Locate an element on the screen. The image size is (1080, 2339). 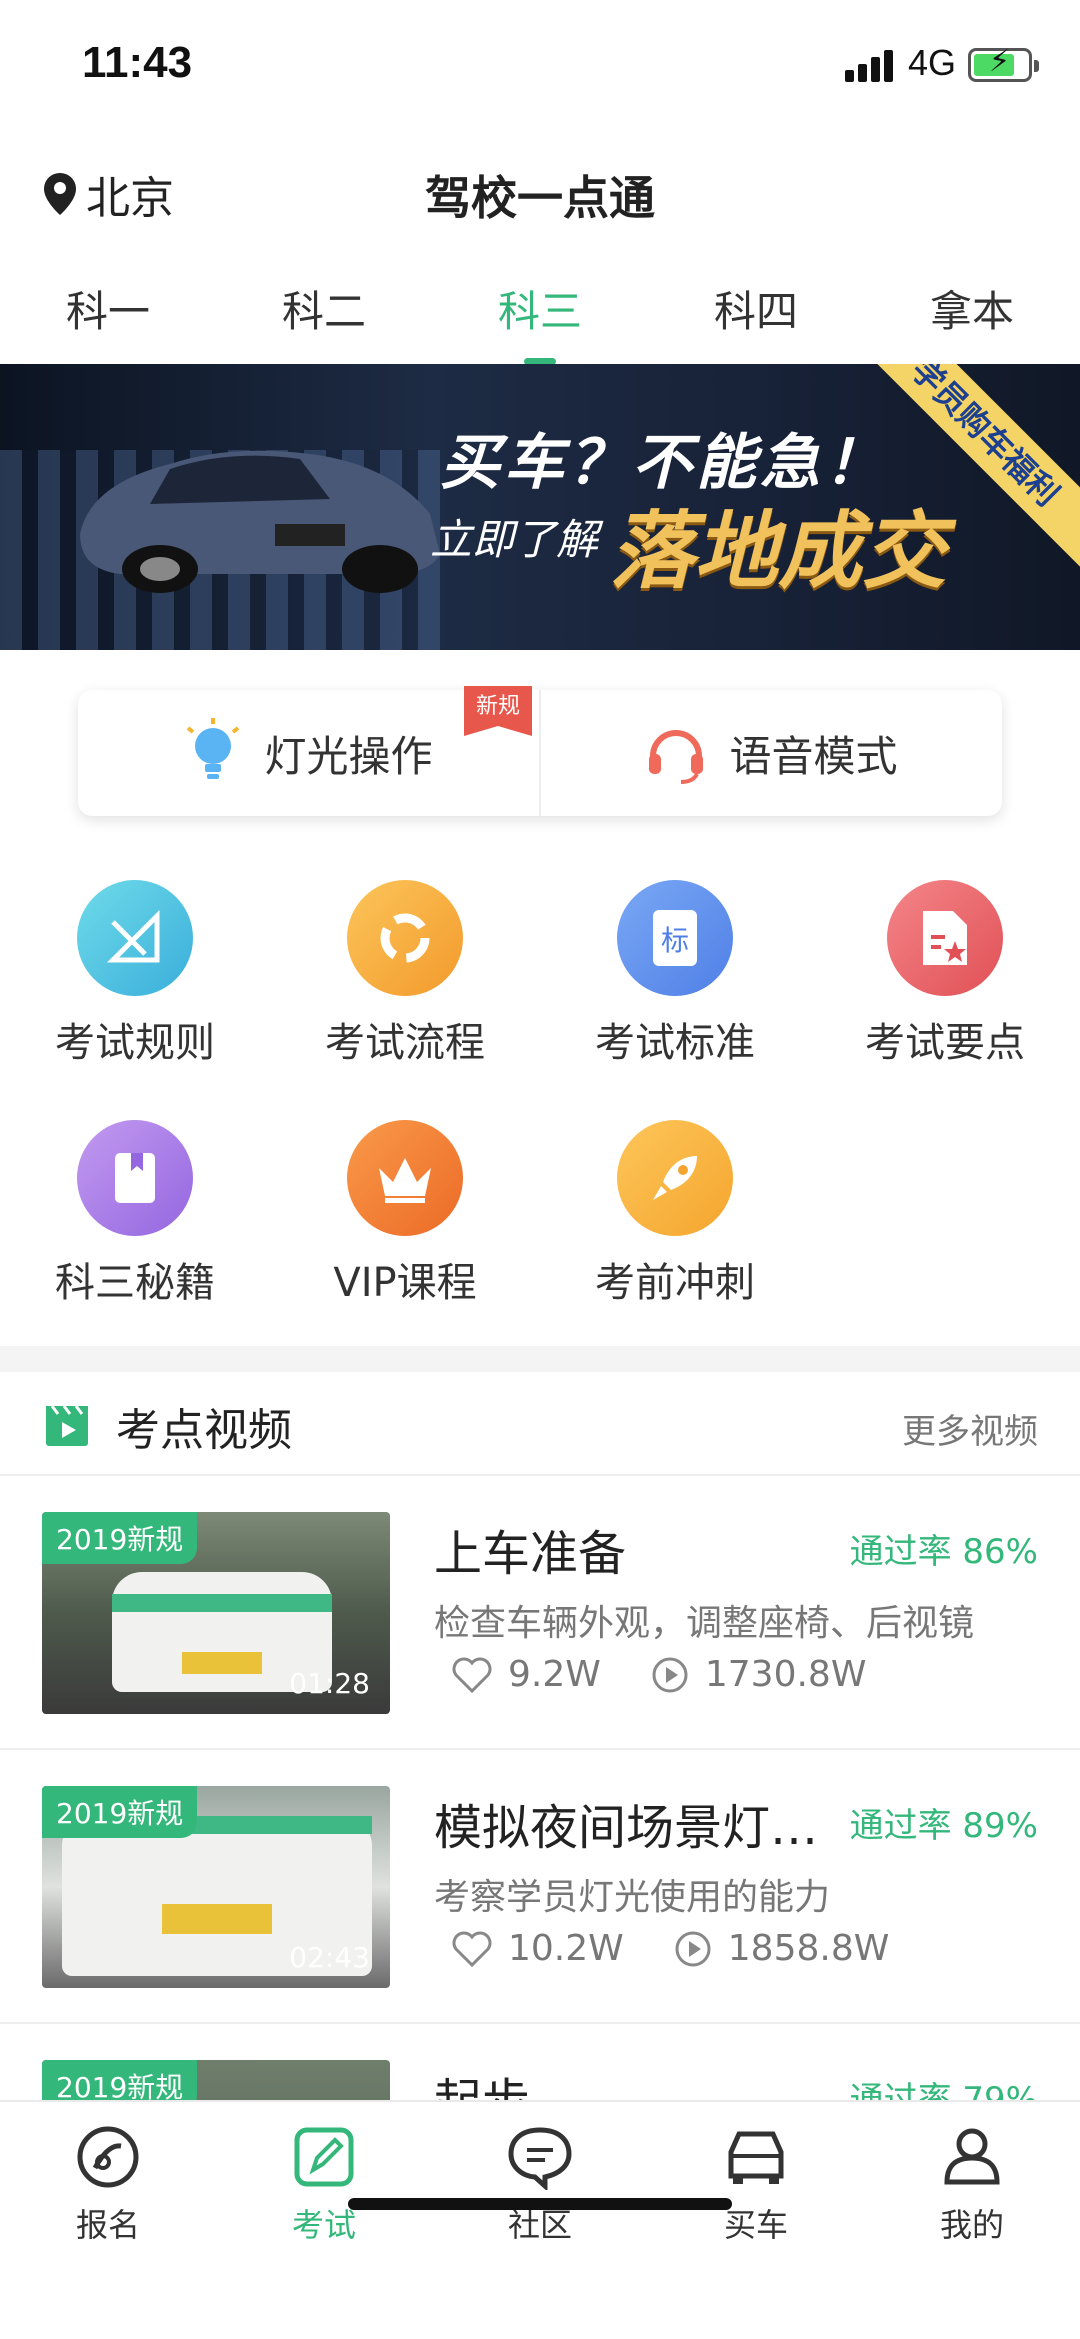
tab-label: 科四 is located at coordinates (755, 311).